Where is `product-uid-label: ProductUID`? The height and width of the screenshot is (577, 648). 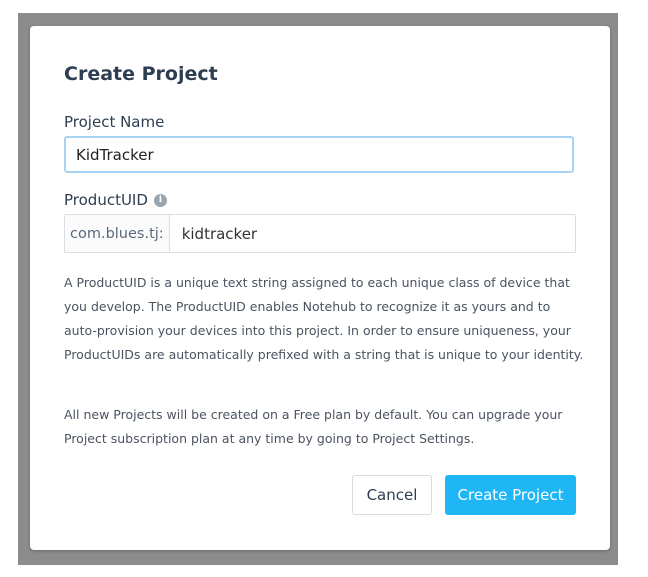
product-uid-label: ProductUID is located at coordinates (106, 200).